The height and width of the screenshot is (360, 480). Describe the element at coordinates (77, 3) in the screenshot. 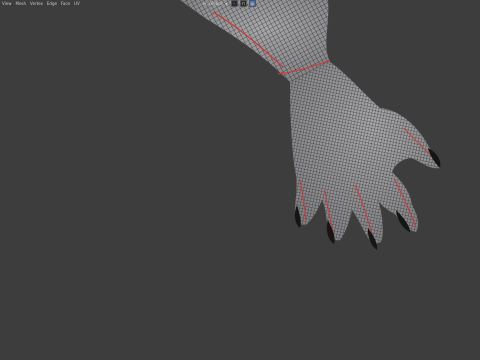

I see `menu-uv: UV` at that location.